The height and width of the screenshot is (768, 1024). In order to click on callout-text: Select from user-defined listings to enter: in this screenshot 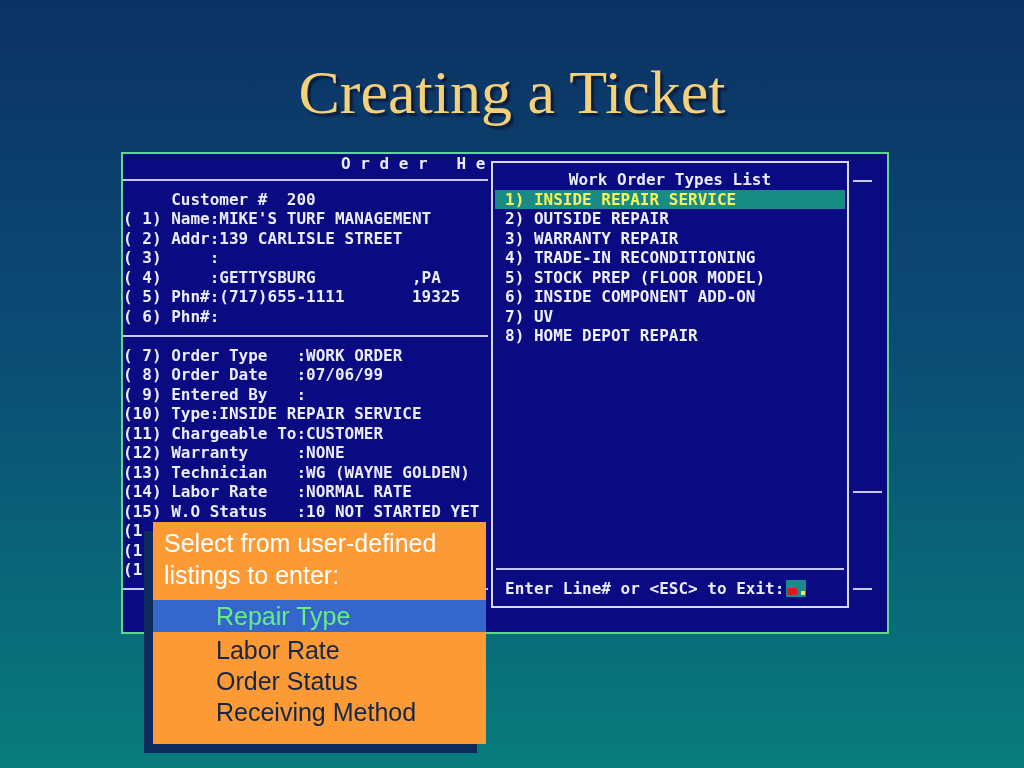, I will do `click(301, 559)`.